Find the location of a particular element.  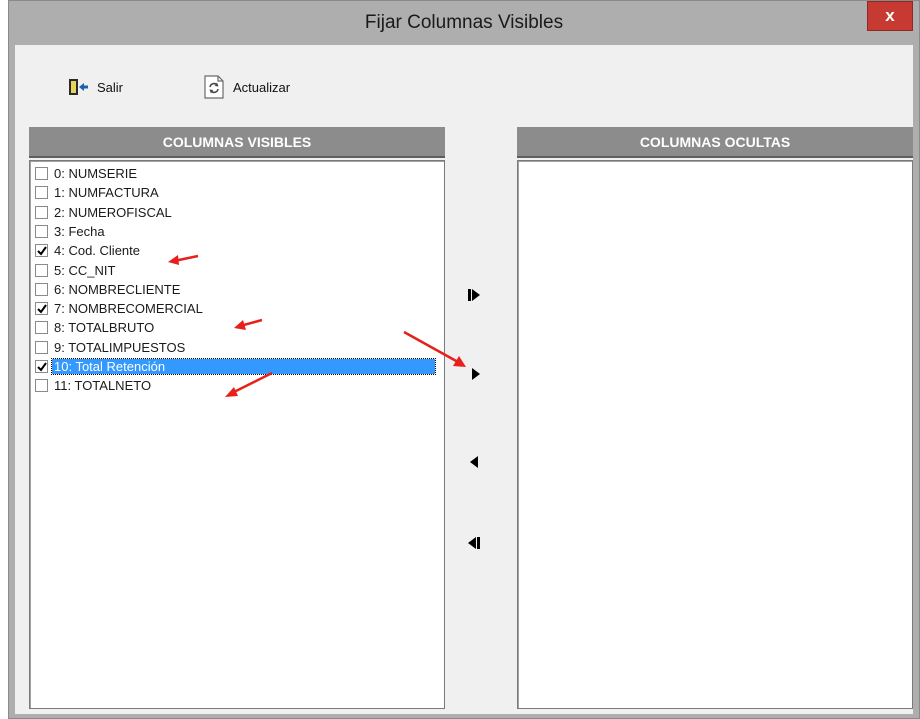

list-item-label: 5: CC_NIT is located at coordinates (85, 270).